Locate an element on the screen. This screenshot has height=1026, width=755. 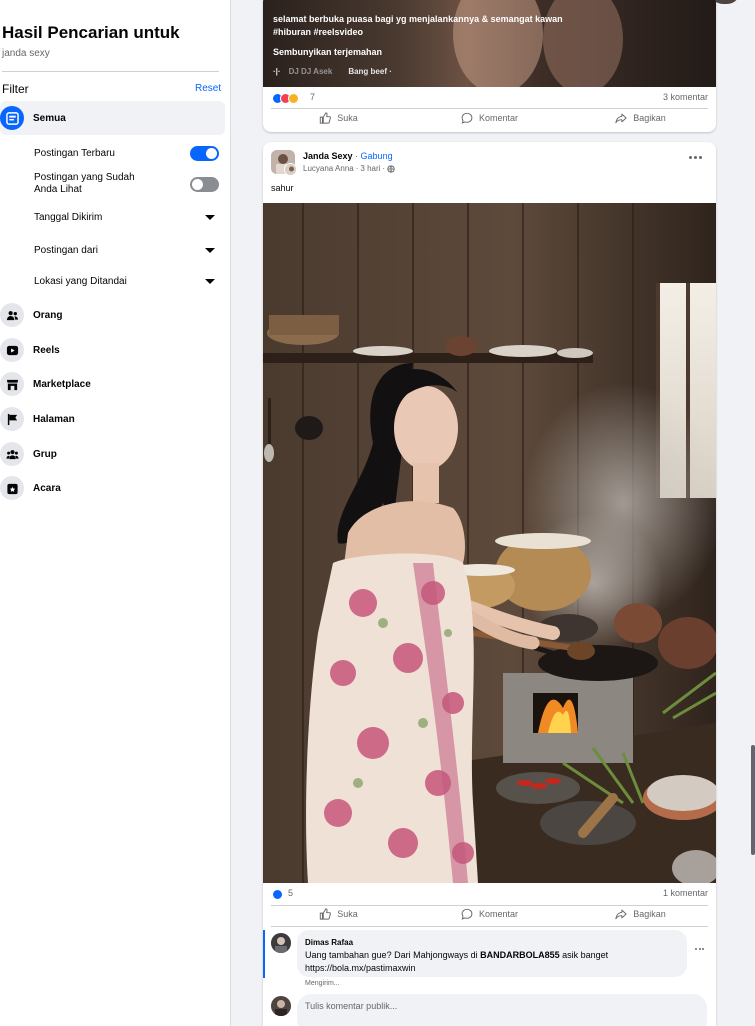
feed-icon is located at coordinates (12, 118).